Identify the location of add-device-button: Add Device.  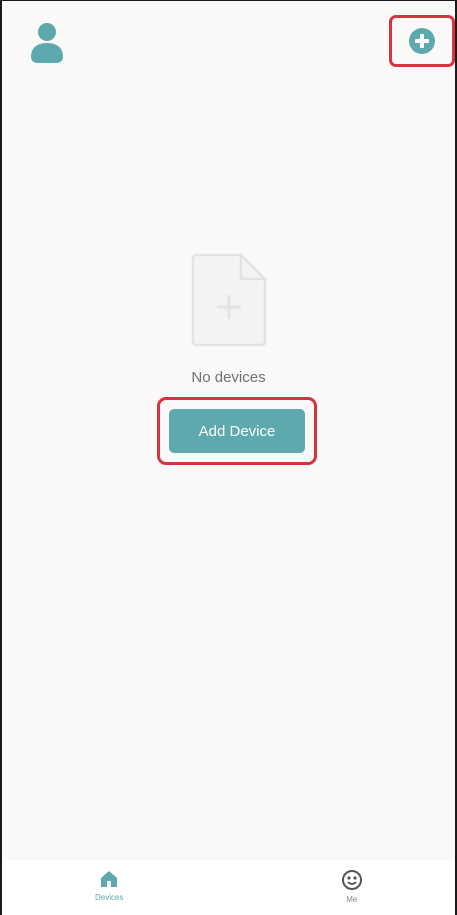
(237, 431).